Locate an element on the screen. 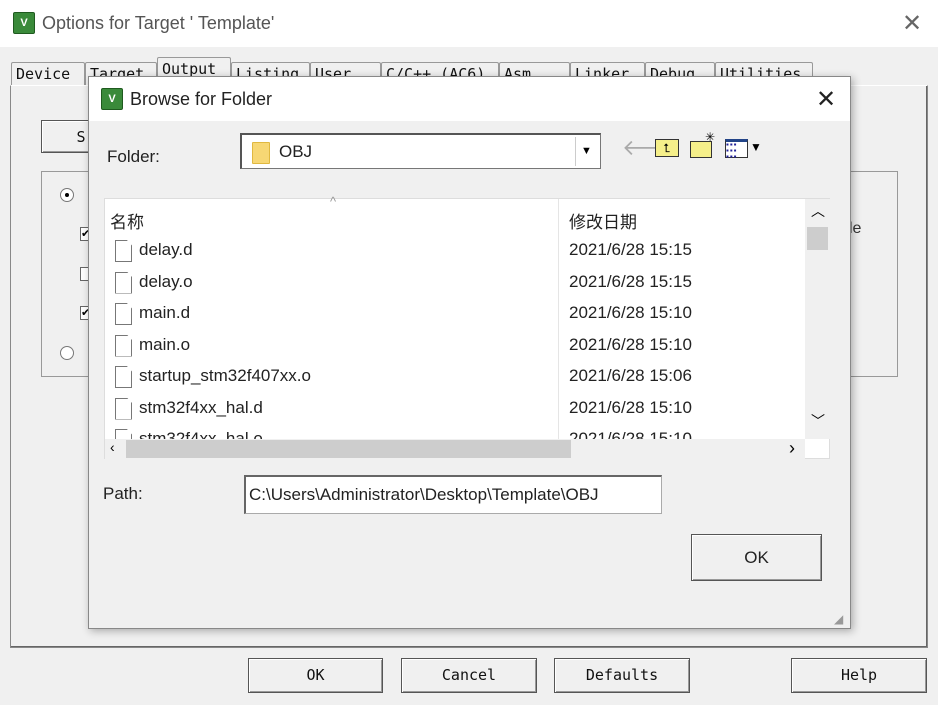 The width and height of the screenshot is (938, 705). dialog-title: Browse for Folder is located at coordinates (201, 99).